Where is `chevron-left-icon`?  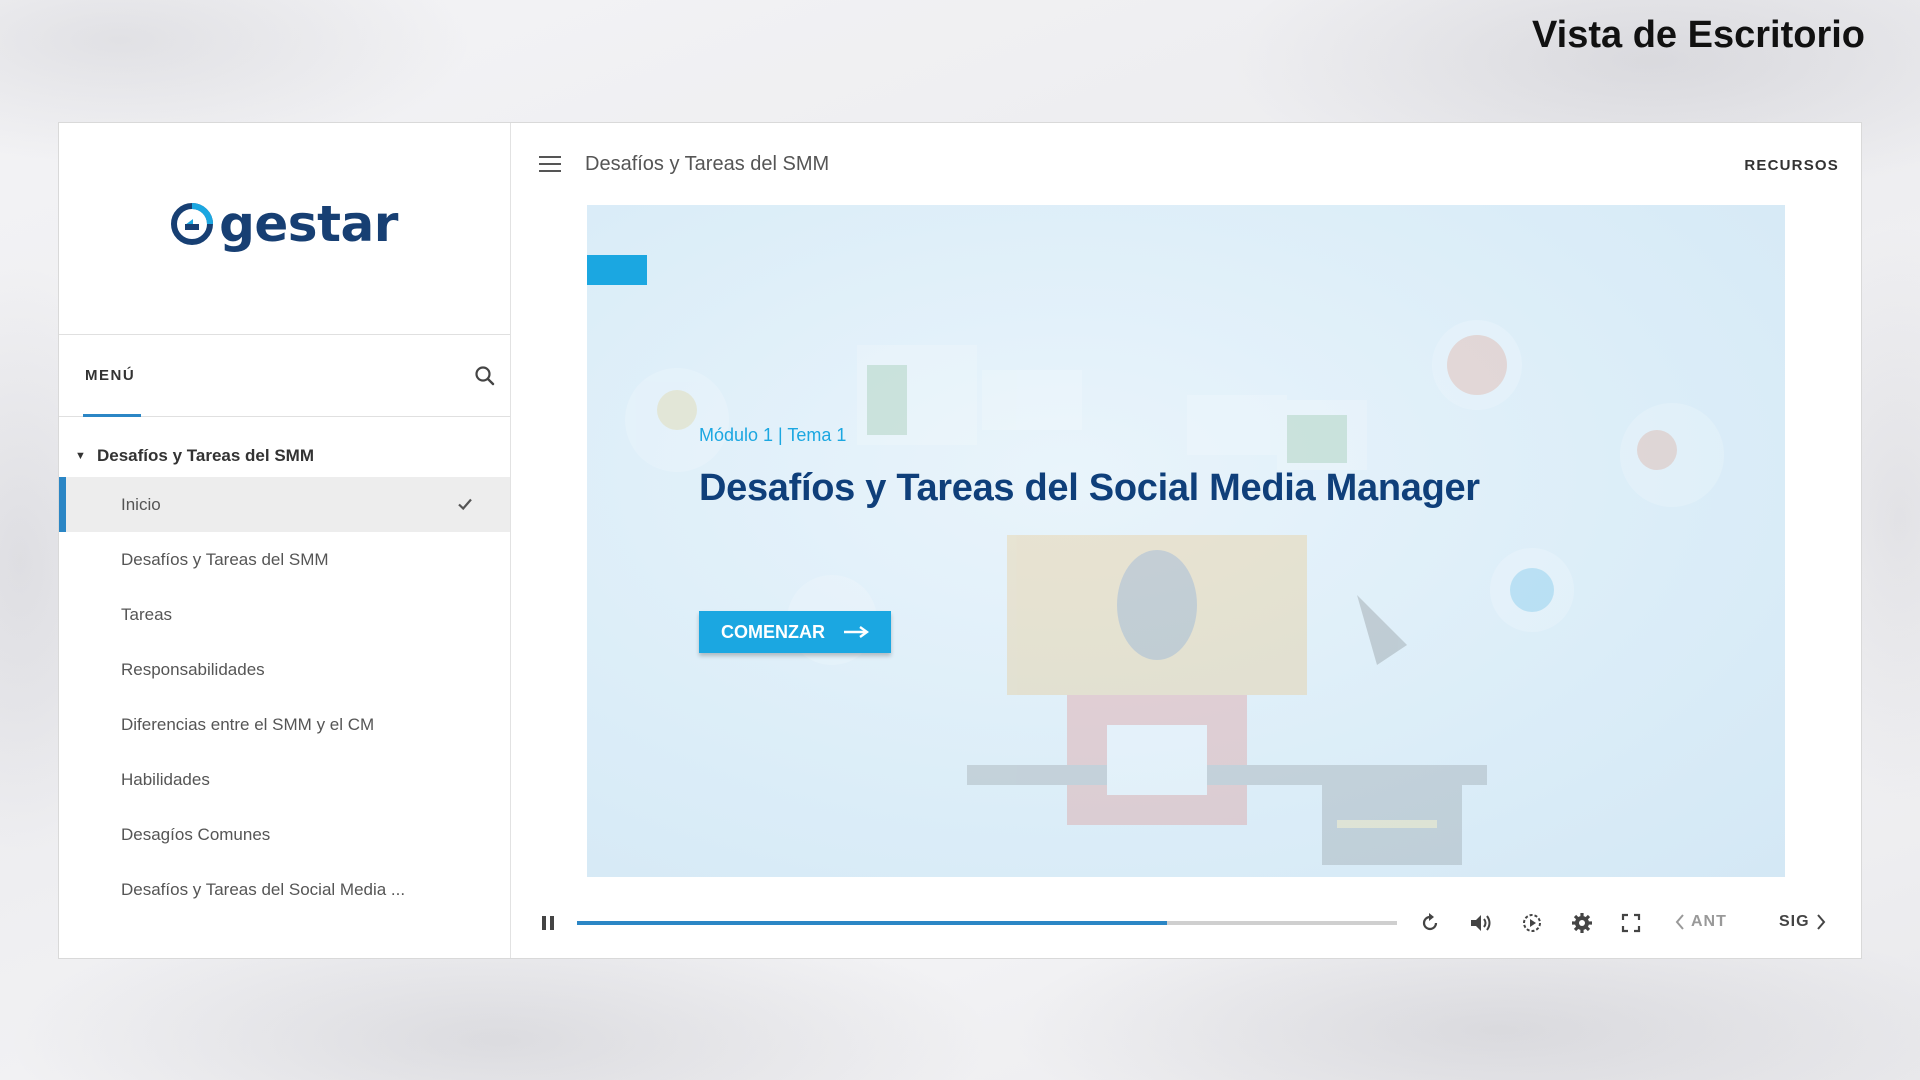 chevron-left-icon is located at coordinates (1679, 922).